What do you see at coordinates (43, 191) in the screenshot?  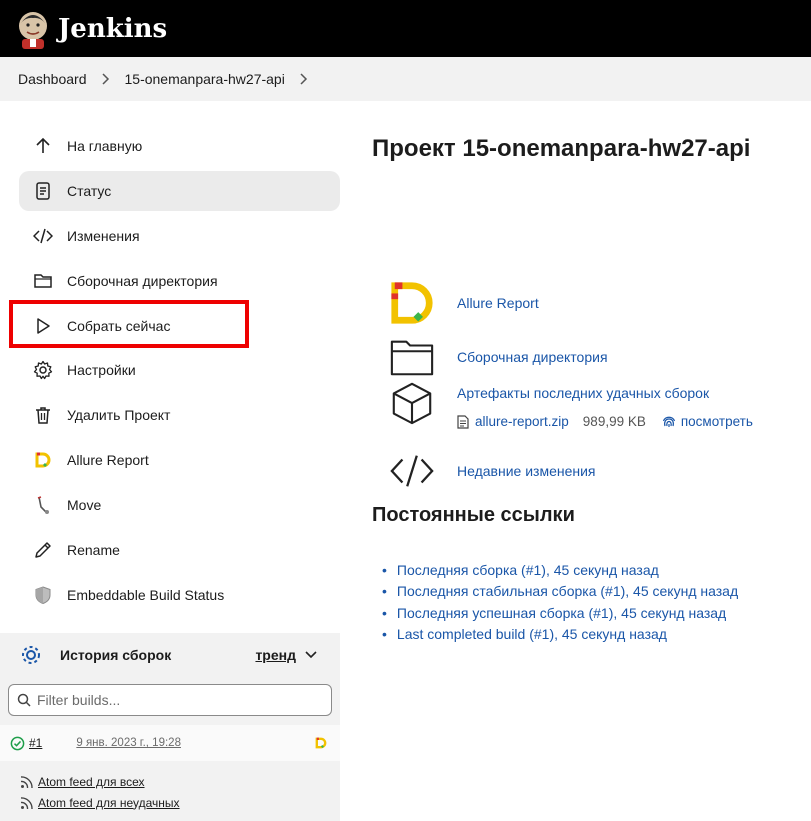 I see `document-icon` at bounding box center [43, 191].